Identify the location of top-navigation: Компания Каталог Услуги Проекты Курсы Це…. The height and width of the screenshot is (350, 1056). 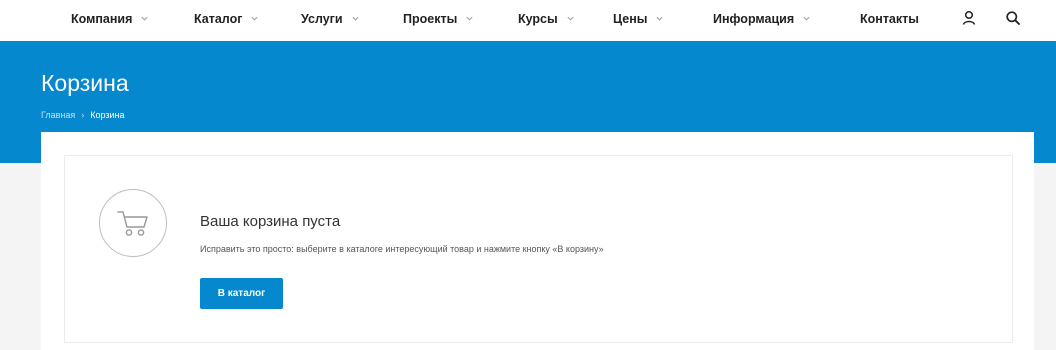
(528, 20).